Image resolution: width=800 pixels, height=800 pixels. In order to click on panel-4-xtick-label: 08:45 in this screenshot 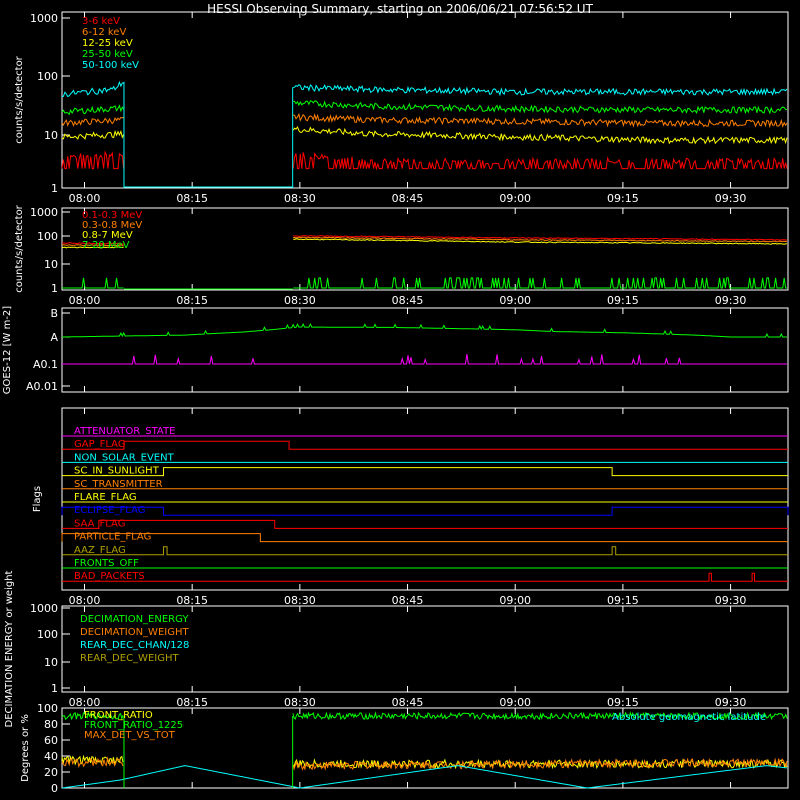, I will do `click(408, 600)`.